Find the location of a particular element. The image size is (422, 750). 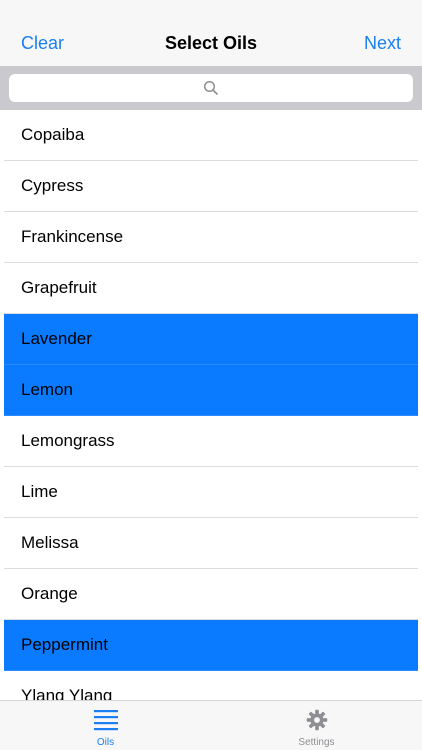

list-item: Grapefruit is located at coordinates (211, 288).